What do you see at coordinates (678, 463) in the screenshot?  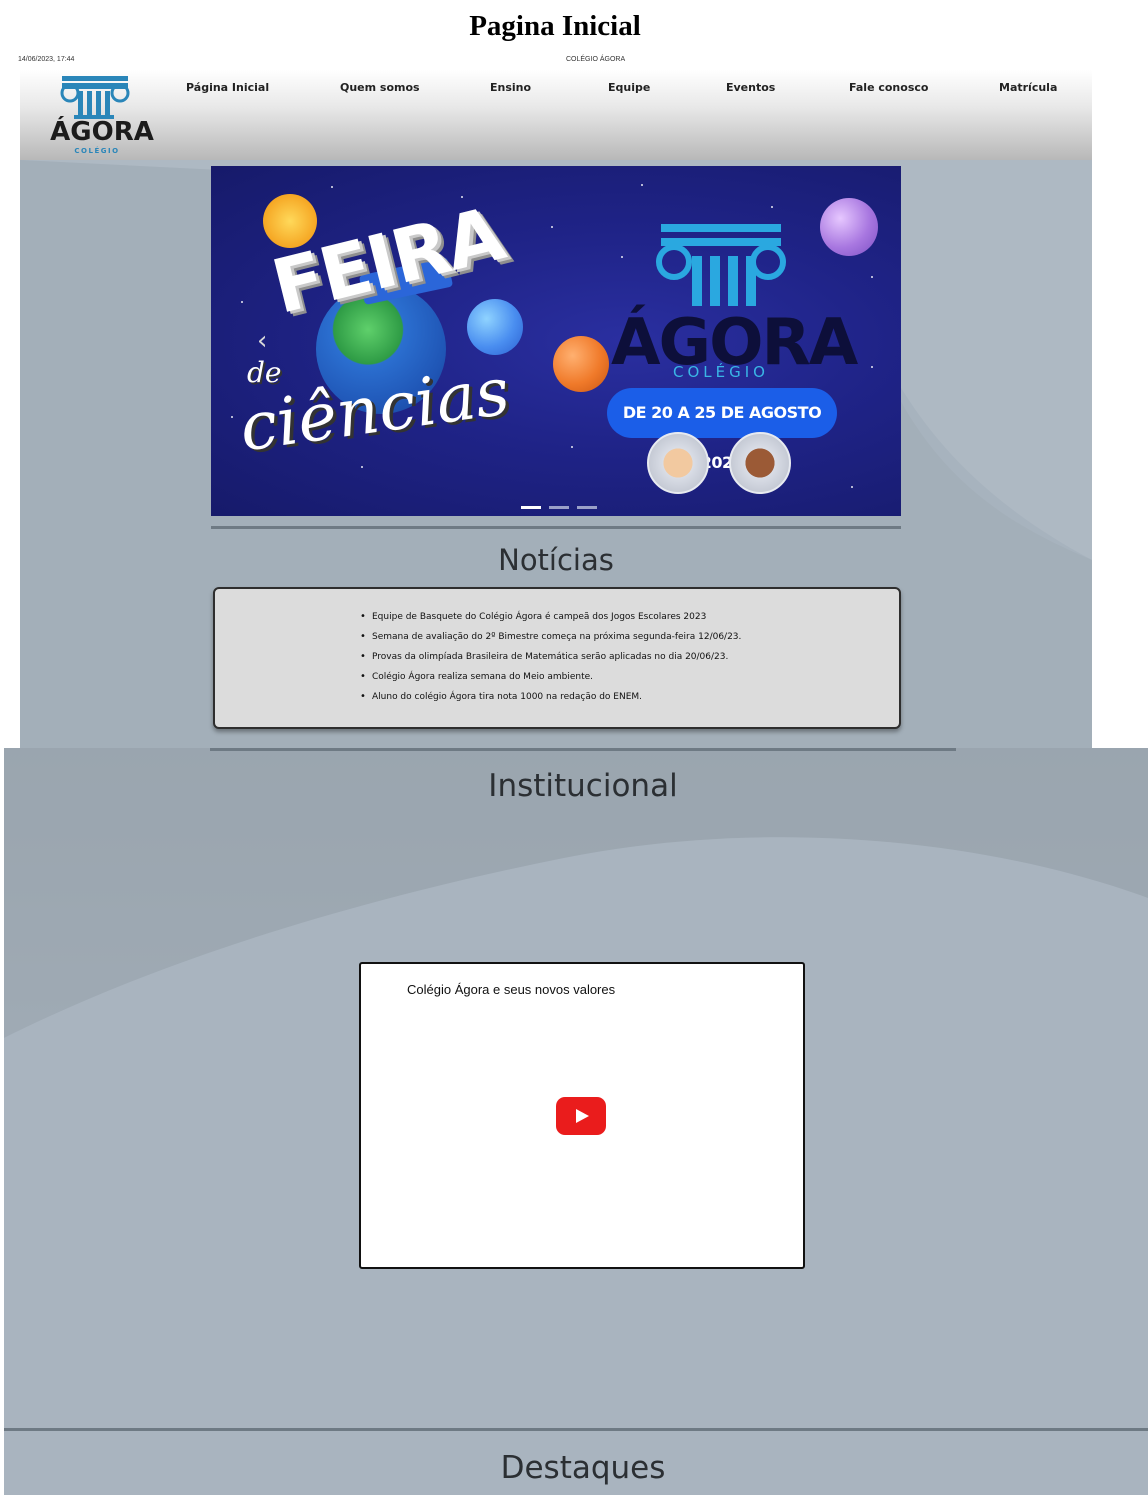 I see `astronaut-girl-icon` at bounding box center [678, 463].